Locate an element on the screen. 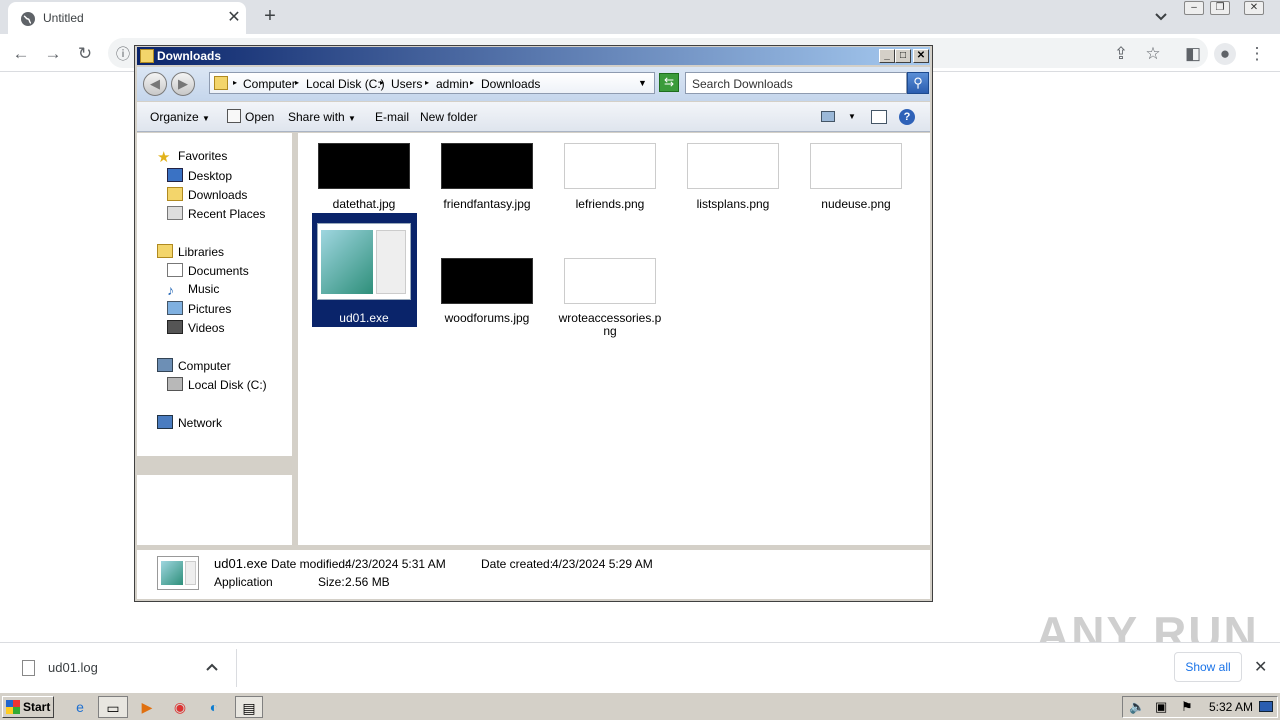 Image resolution: width=1280 pixels, height=720 pixels. ie-icon: e is located at coordinates (80, 707).